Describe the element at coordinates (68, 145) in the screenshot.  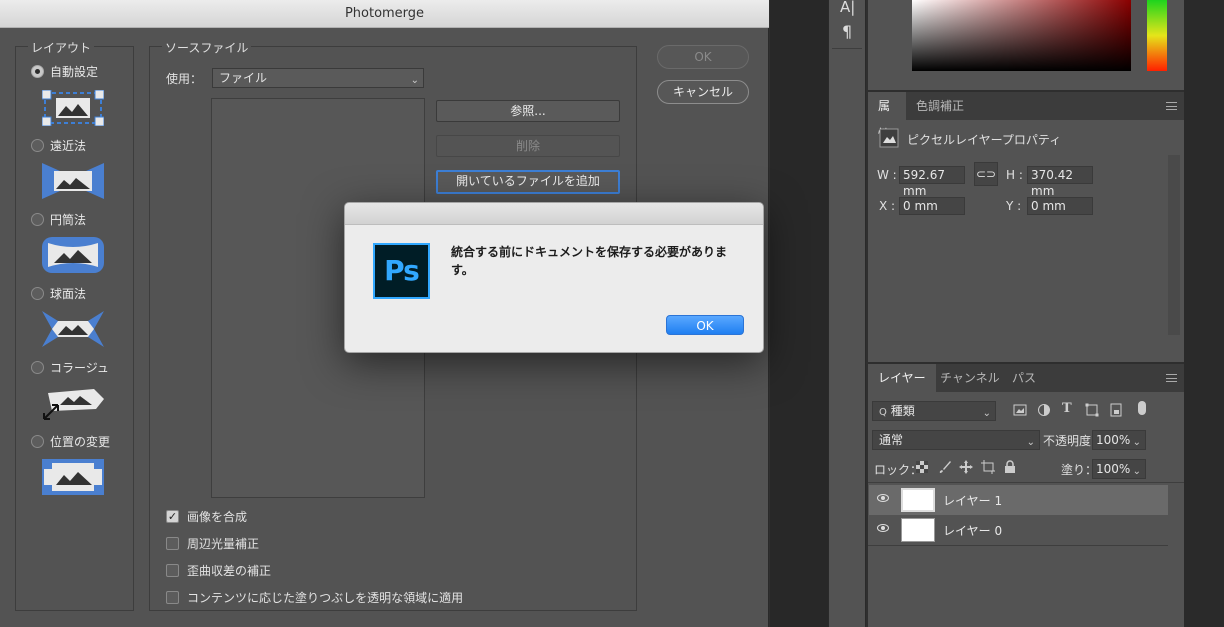
I see `layout-option-label: 遠近法` at that location.